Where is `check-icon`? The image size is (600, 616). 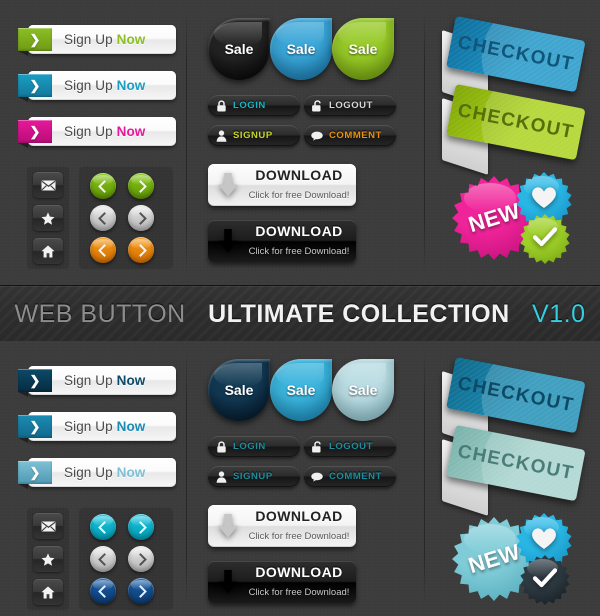 check-icon is located at coordinates (545, 239).